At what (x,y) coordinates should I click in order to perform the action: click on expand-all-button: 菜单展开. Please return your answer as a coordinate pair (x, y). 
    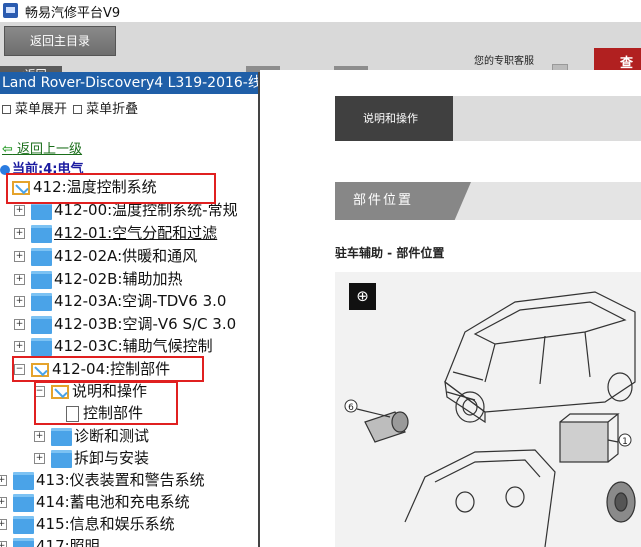
    Looking at the image, I should click on (41, 109).